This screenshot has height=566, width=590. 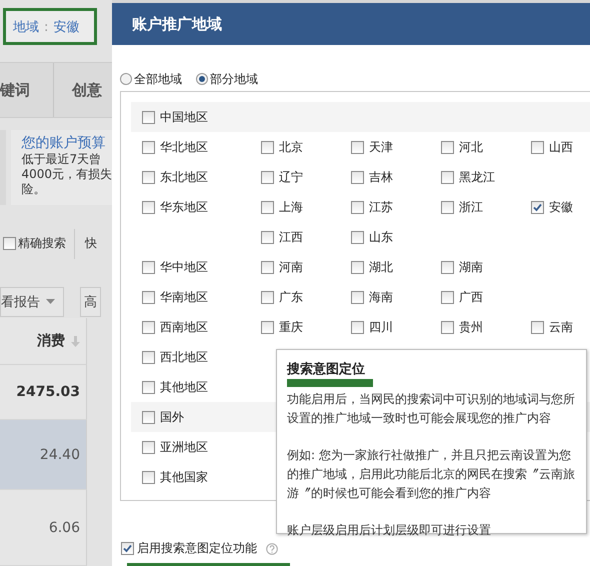 What do you see at coordinates (381, 297) in the screenshot?
I see `province-label: 海南` at bounding box center [381, 297].